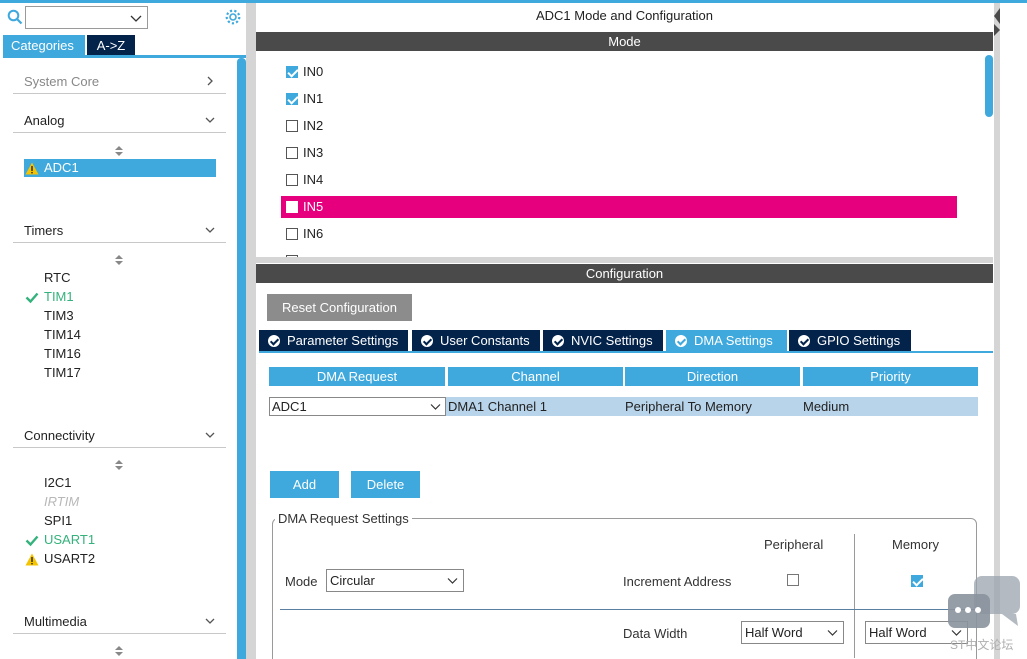 The height and width of the screenshot is (659, 1027). Describe the element at coordinates (997, 16) in the screenshot. I see `collapse-left-icon` at that location.